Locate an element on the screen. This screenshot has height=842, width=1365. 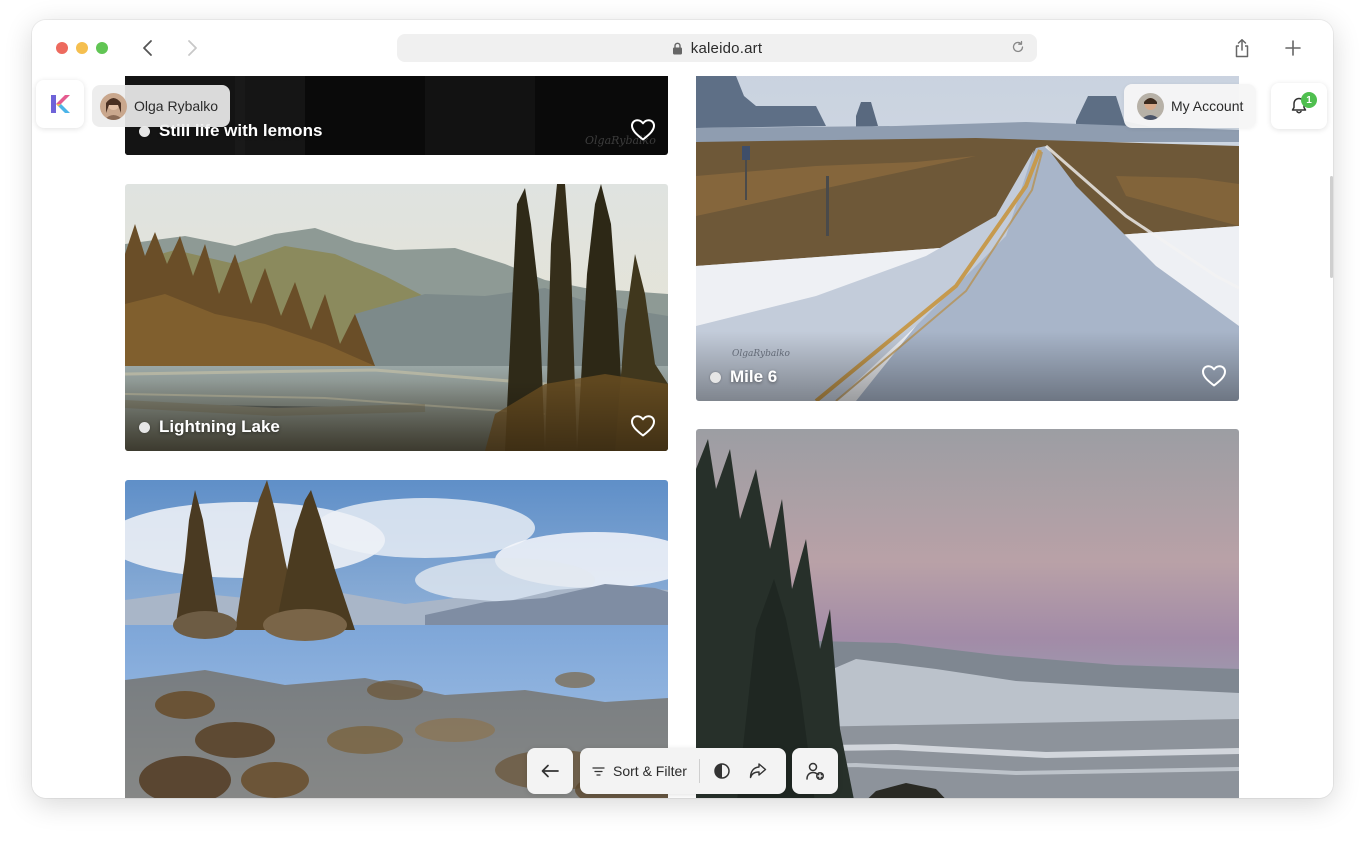
filter-lines-icon is located at coordinates (598, 771).